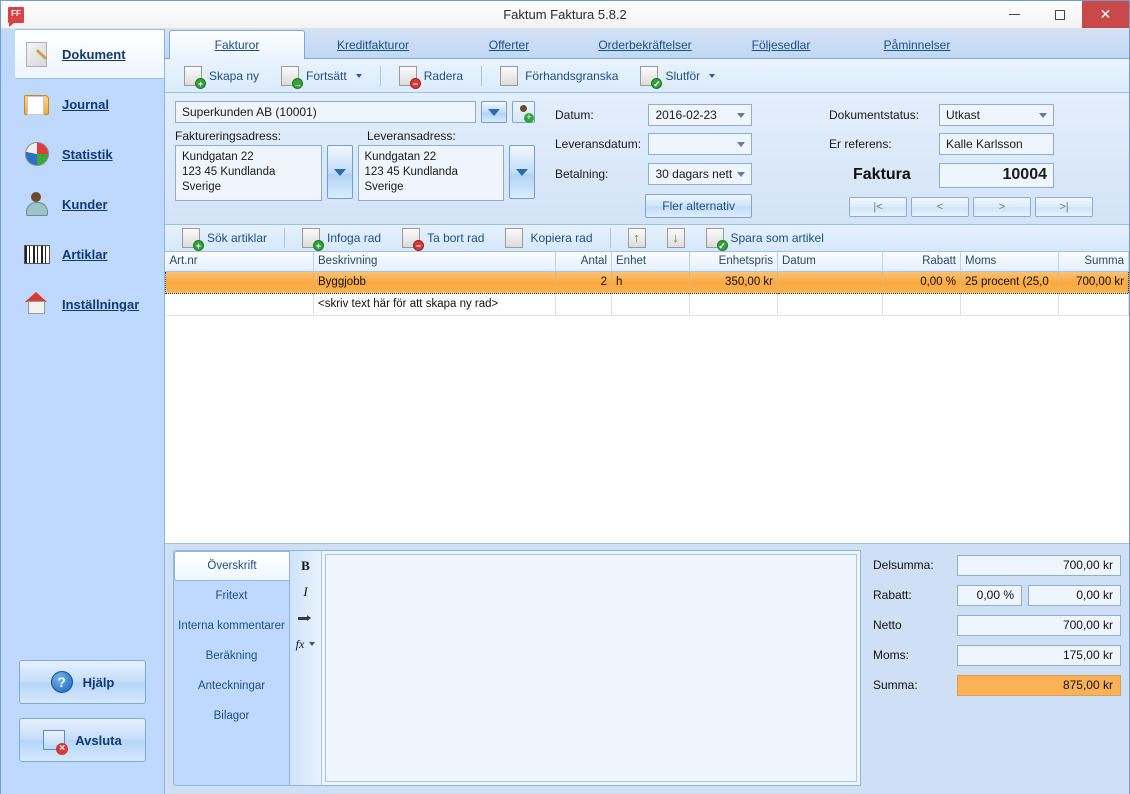 Image resolution: width=1130 pixels, height=794 pixels. Describe the element at coordinates (559, 76) in the screenshot. I see `forhandsgranska-button: Förhandsgranska` at that location.